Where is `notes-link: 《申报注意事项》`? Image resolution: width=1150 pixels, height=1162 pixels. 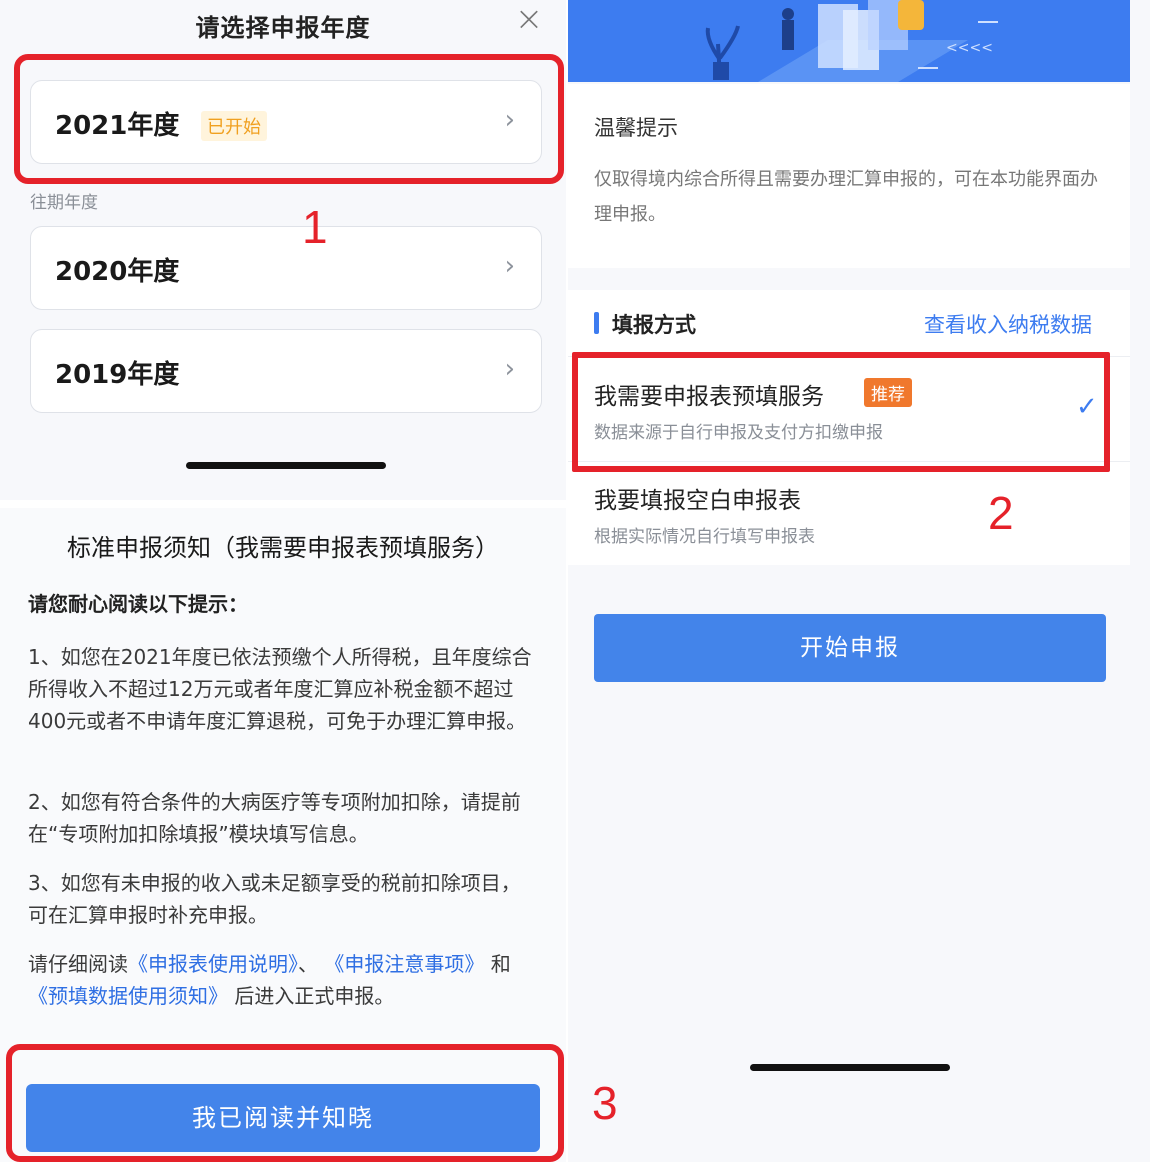 notes-link: 《申报注意事项》 is located at coordinates (404, 964).